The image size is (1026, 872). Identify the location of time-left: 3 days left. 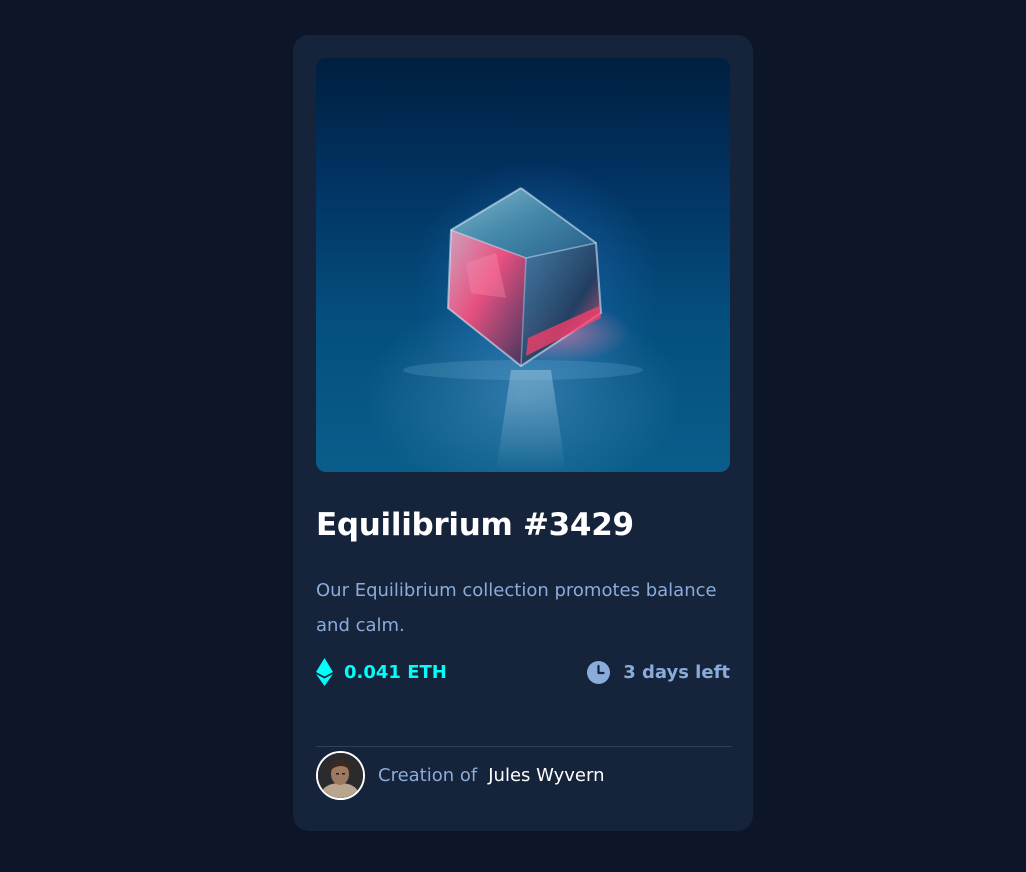
(658, 672).